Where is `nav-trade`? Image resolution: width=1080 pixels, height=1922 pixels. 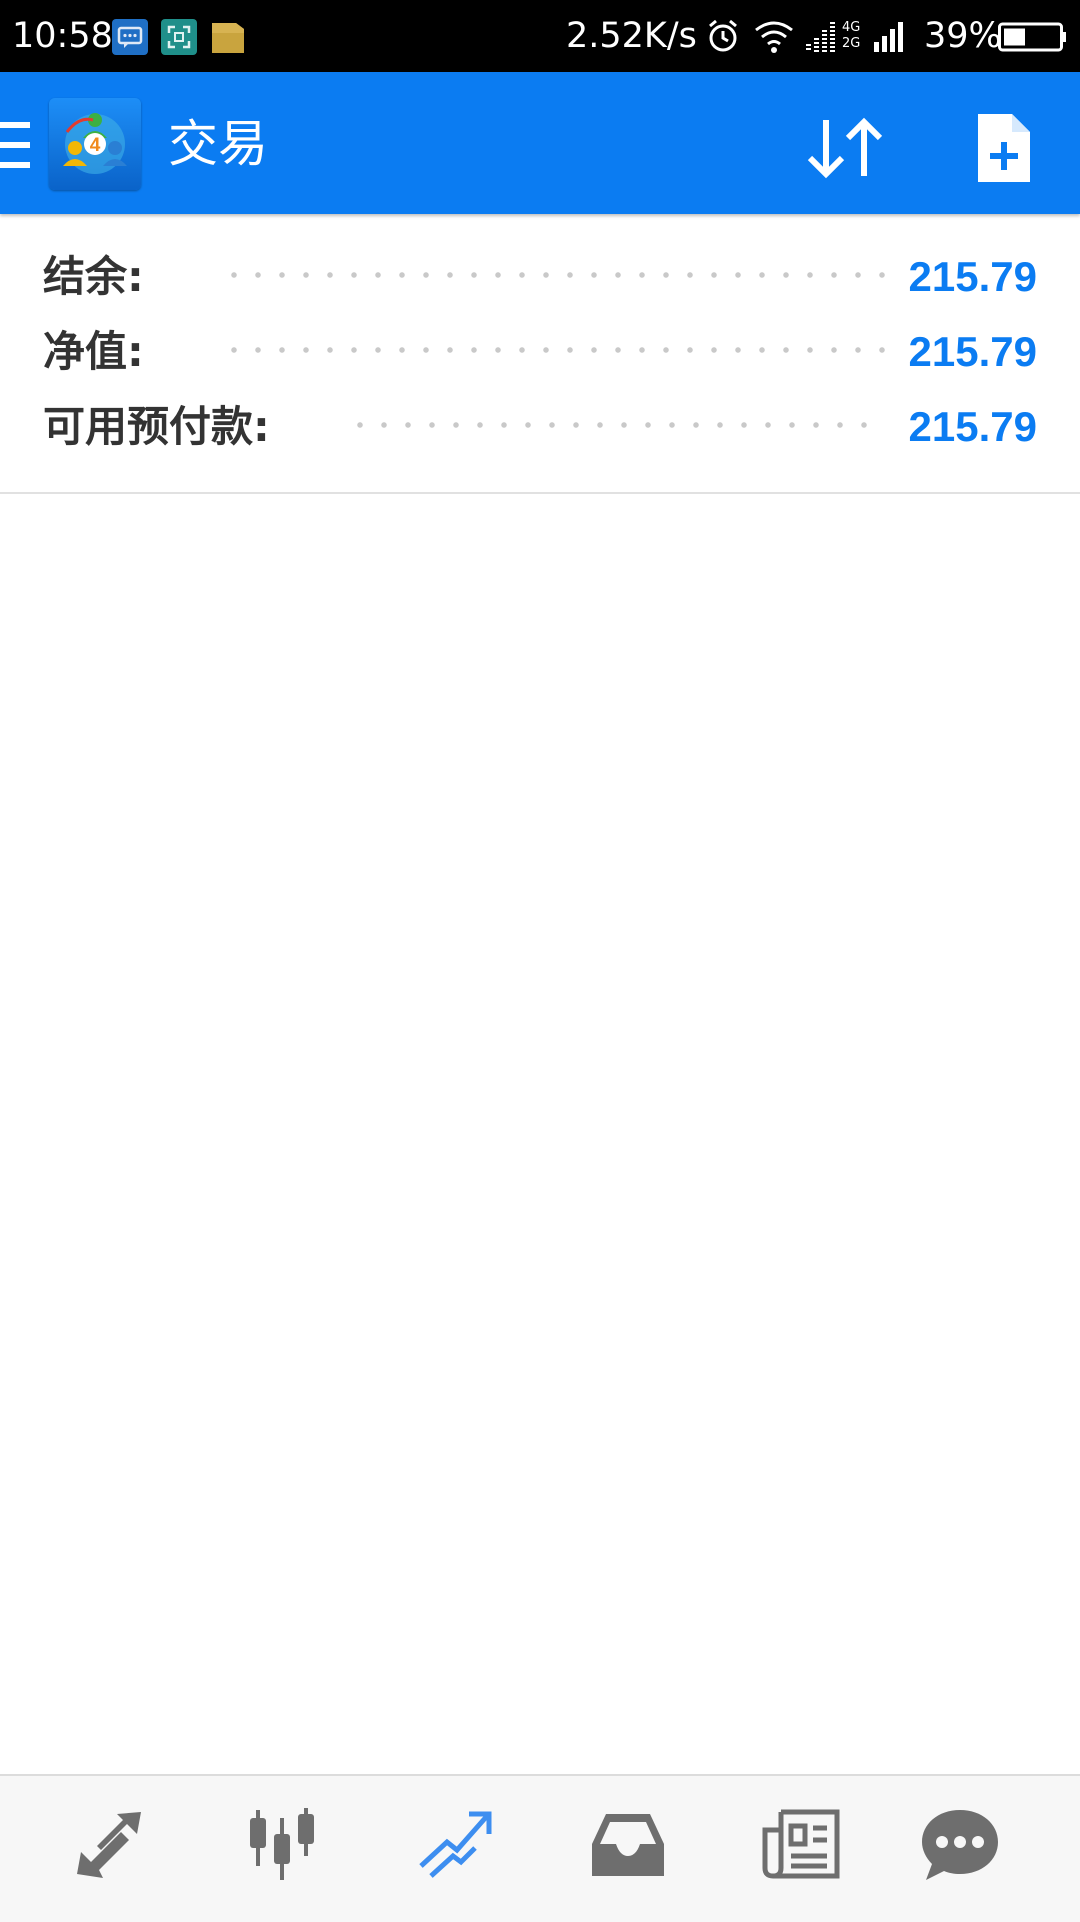 nav-trade is located at coordinates (455, 1849).